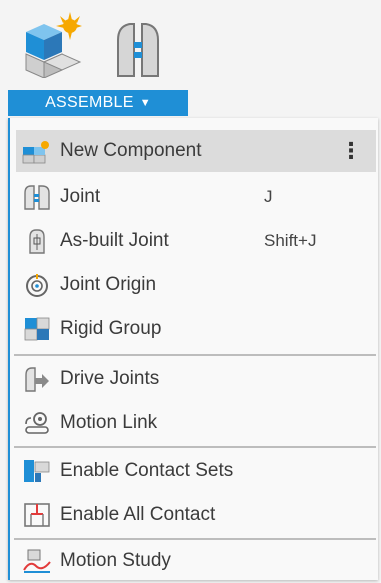 Image resolution: width=381 pixels, height=583 pixels. Describe the element at coordinates (196, 329) in the screenshot. I see `menu-item-rigid-group: Rigid Group` at that location.